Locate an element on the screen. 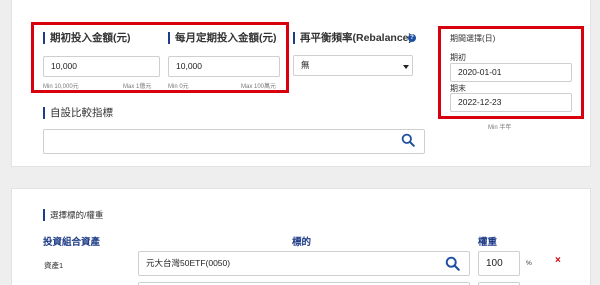 The image size is (600, 285). periodic-amount-min: Min 0元 is located at coordinates (178, 87).